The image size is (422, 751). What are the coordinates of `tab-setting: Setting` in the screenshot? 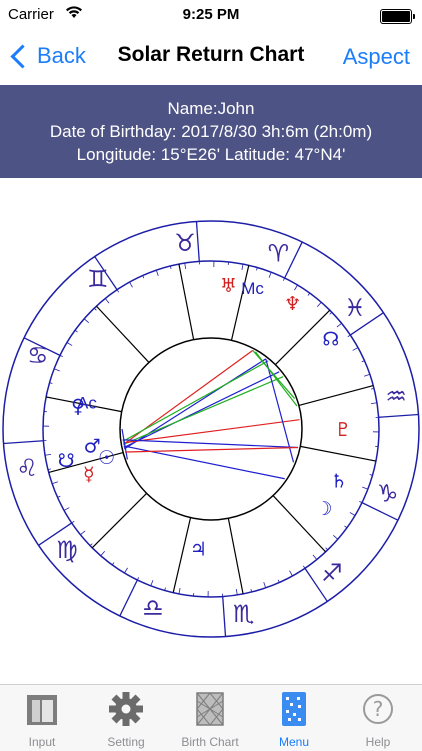 It's located at (126, 718).